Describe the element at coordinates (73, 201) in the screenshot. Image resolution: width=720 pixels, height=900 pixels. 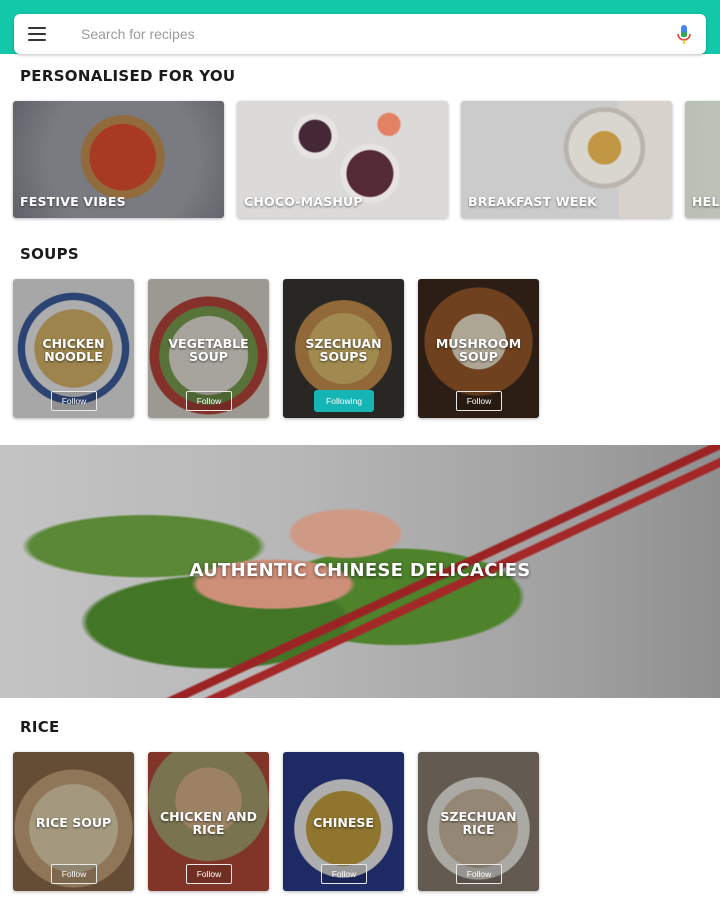
I see `card-label: FESTIVE VIBES` at that location.